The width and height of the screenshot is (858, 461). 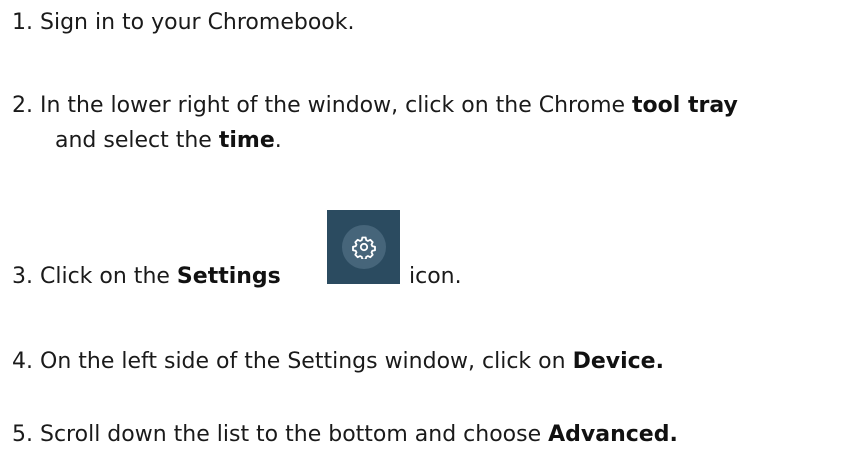 What do you see at coordinates (22, 276) in the screenshot?
I see `step-number: 3.` at bounding box center [22, 276].